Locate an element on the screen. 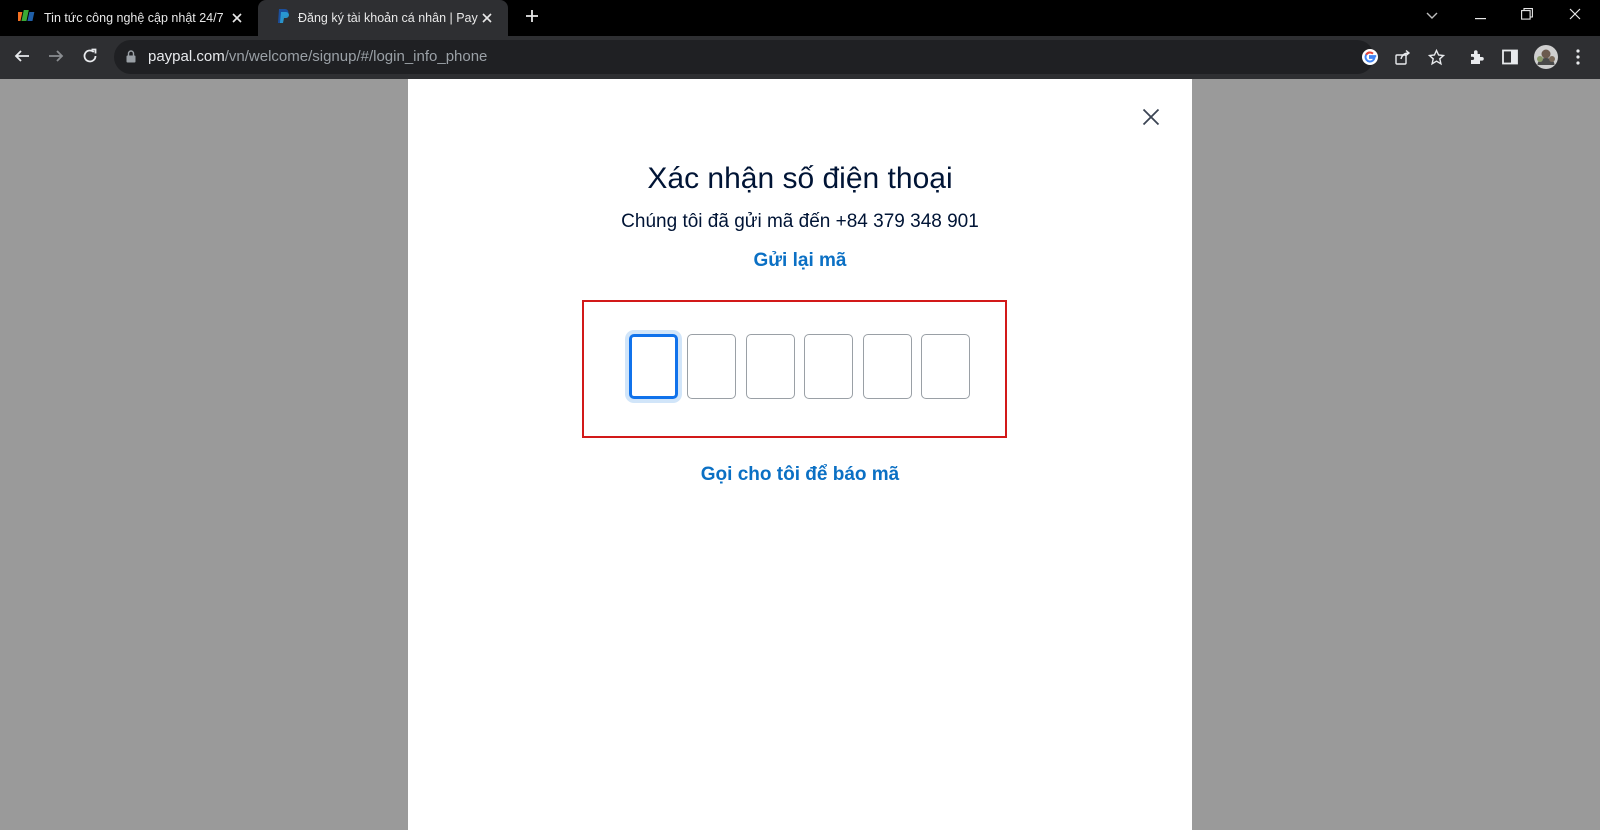  restore-button is located at coordinates (1527, 16).